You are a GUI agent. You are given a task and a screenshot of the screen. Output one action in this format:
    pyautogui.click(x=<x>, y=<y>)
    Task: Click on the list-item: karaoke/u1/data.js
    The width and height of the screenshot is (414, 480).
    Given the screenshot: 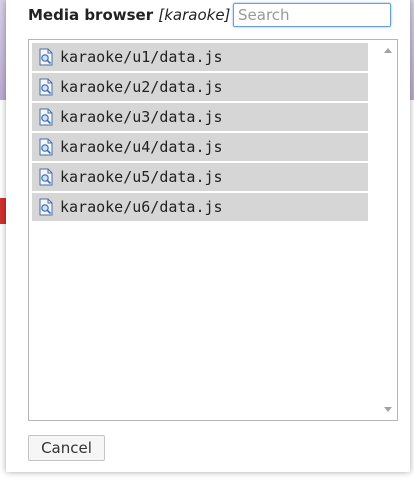 What is the action you would take?
    pyautogui.click(x=200, y=57)
    